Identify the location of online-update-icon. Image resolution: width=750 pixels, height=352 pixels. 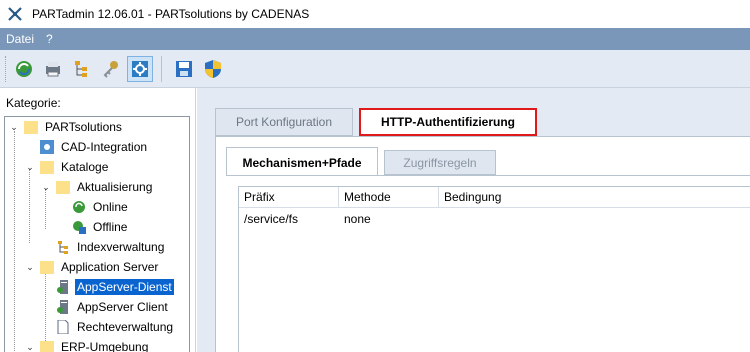
(79, 207).